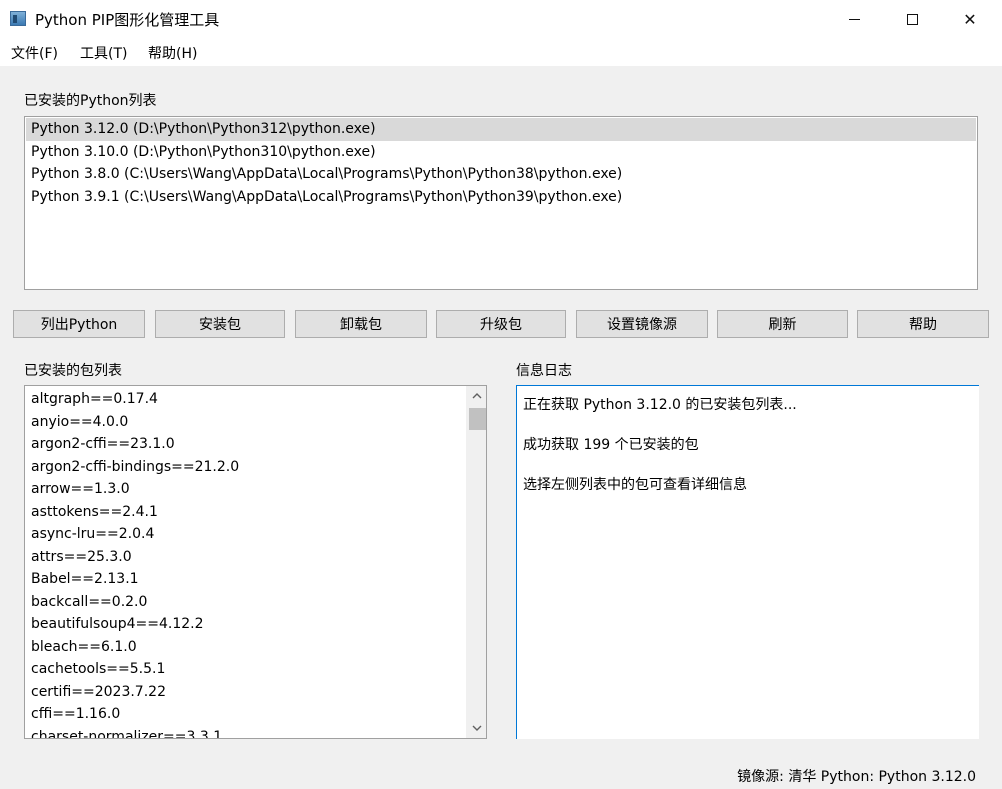  What do you see at coordinates (544, 371) in the screenshot?
I see `log-label: 信息日志` at bounding box center [544, 371].